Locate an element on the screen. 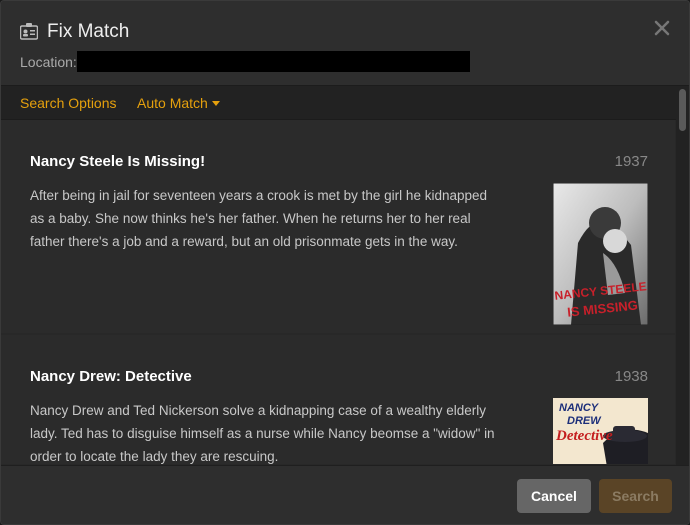 The height and width of the screenshot is (525, 690). auto-match-dropdown: Auto Match is located at coordinates (178, 103).